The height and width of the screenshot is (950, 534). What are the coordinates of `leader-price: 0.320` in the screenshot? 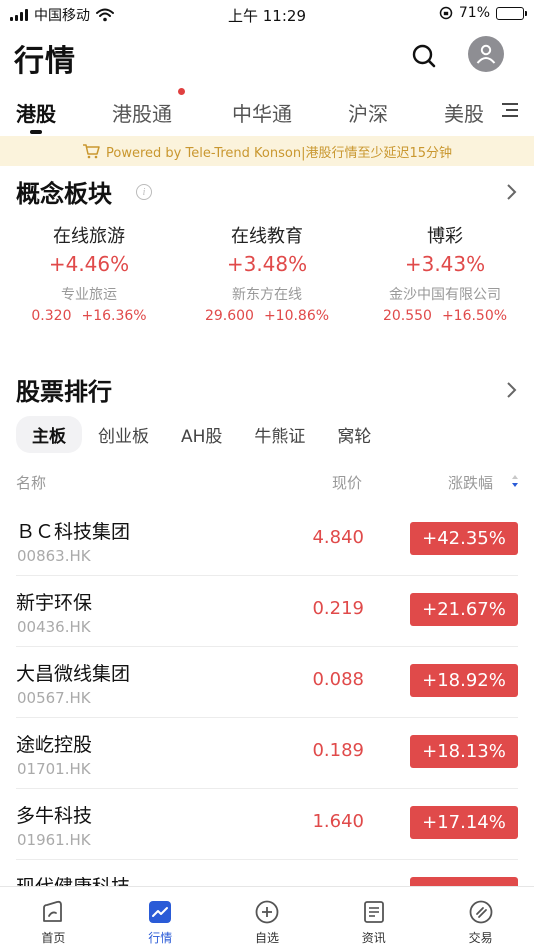 It's located at (51, 316).